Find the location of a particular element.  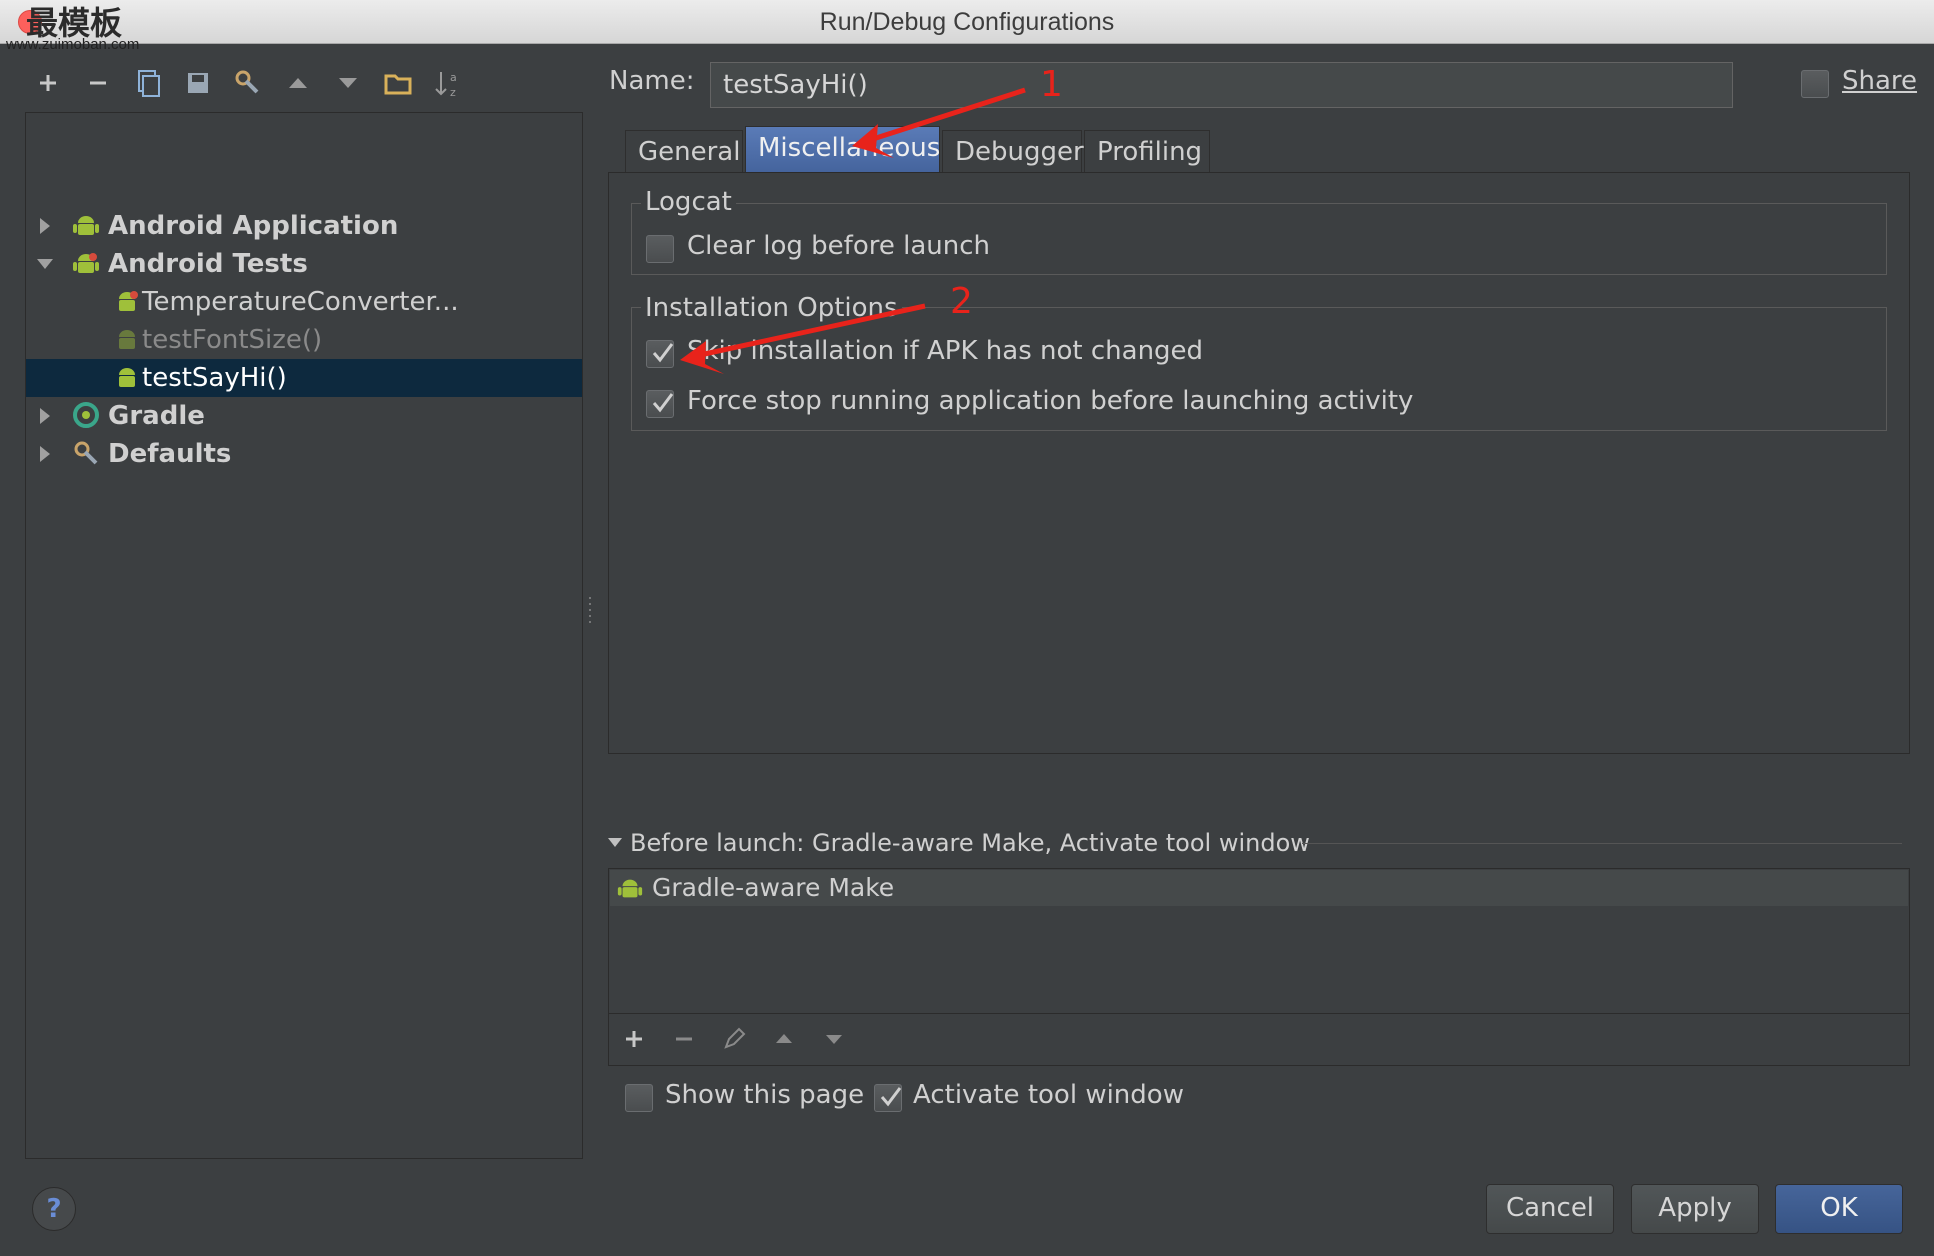

before-launch-toolbar is located at coordinates (1259, 1039).